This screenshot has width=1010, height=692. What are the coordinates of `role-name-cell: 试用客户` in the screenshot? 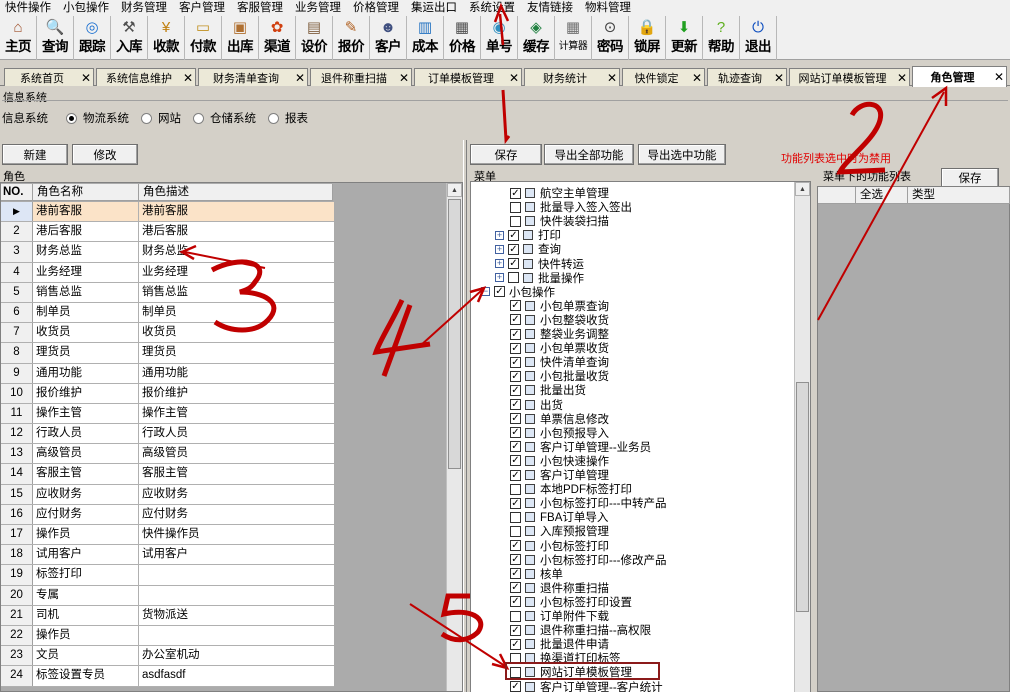 It's located at (86, 555).